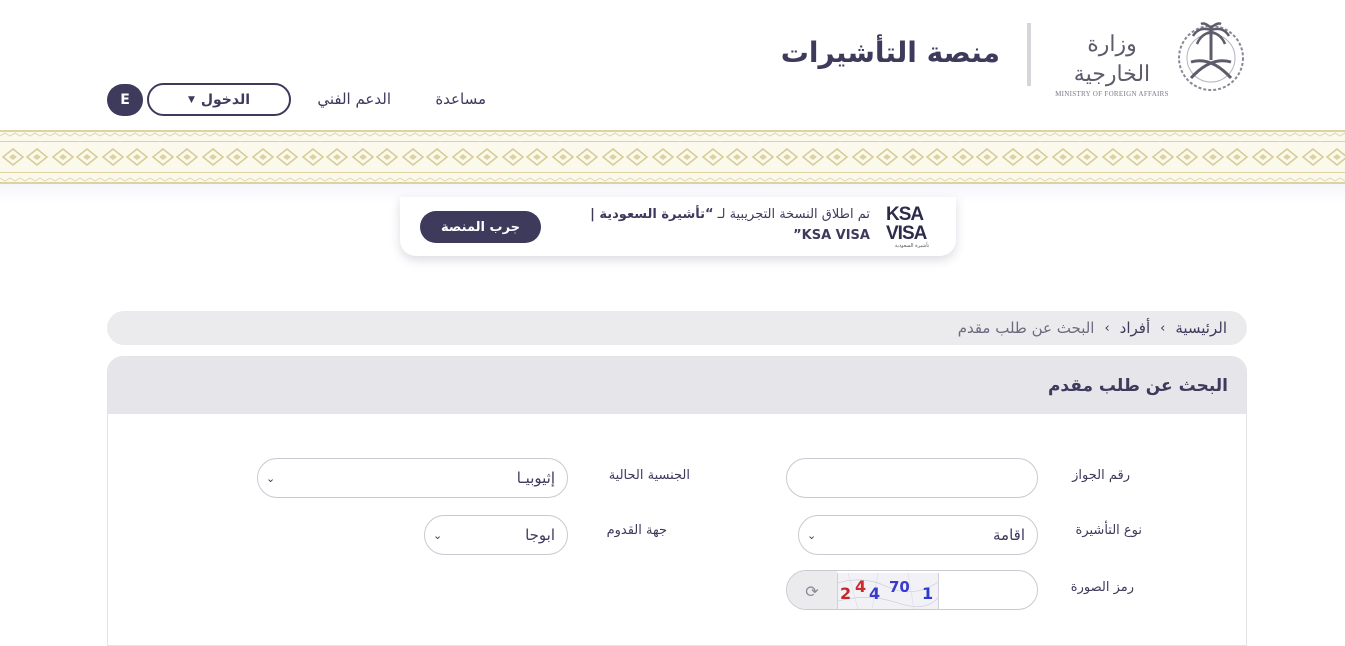 The width and height of the screenshot is (1345, 646). I want to click on caret-down-icon: ▼, so click(191, 99).